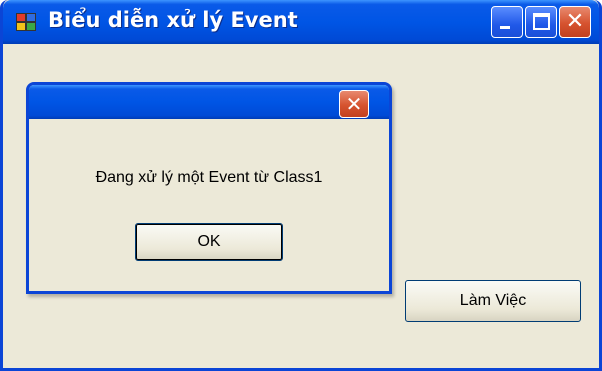 The image size is (602, 371). I want to click on maximize-button, so click(541, 22).